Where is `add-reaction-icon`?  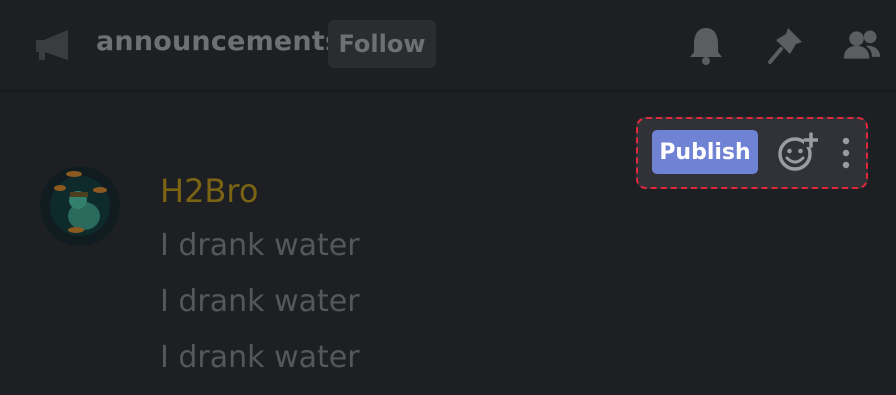
add-reaction-icon is located at coordinates (797, 152).